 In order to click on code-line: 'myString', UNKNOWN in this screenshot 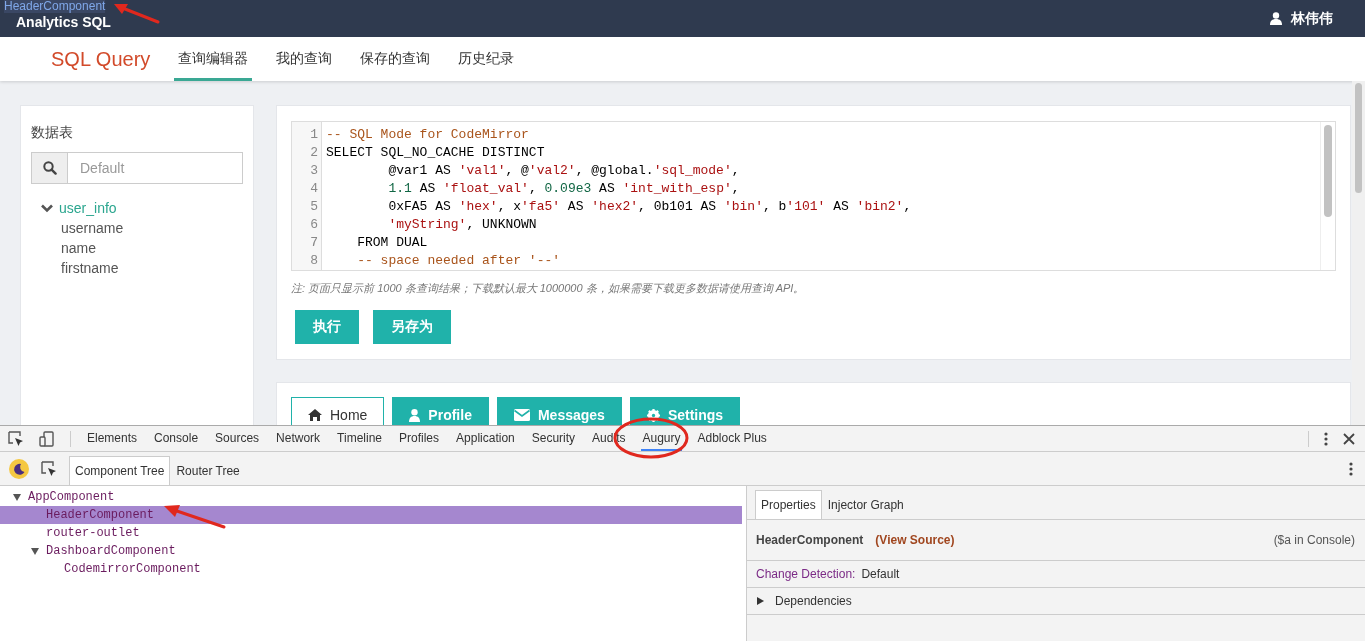, I will do `click(462, 225)`.